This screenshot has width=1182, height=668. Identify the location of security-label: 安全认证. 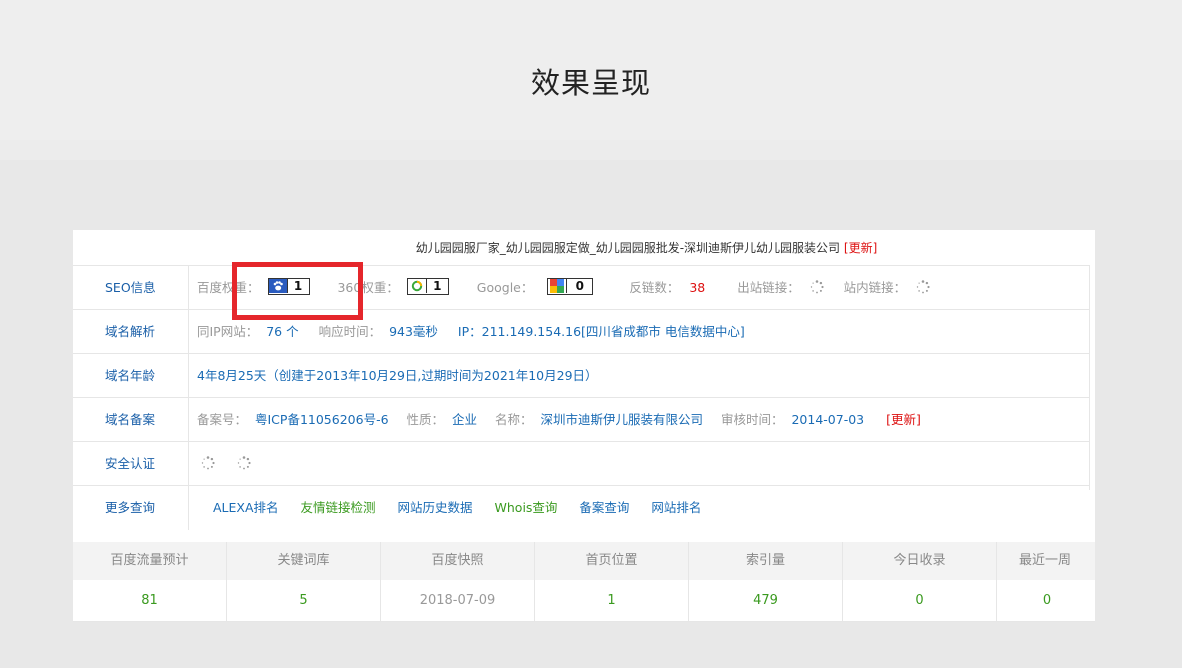
(131, 464).